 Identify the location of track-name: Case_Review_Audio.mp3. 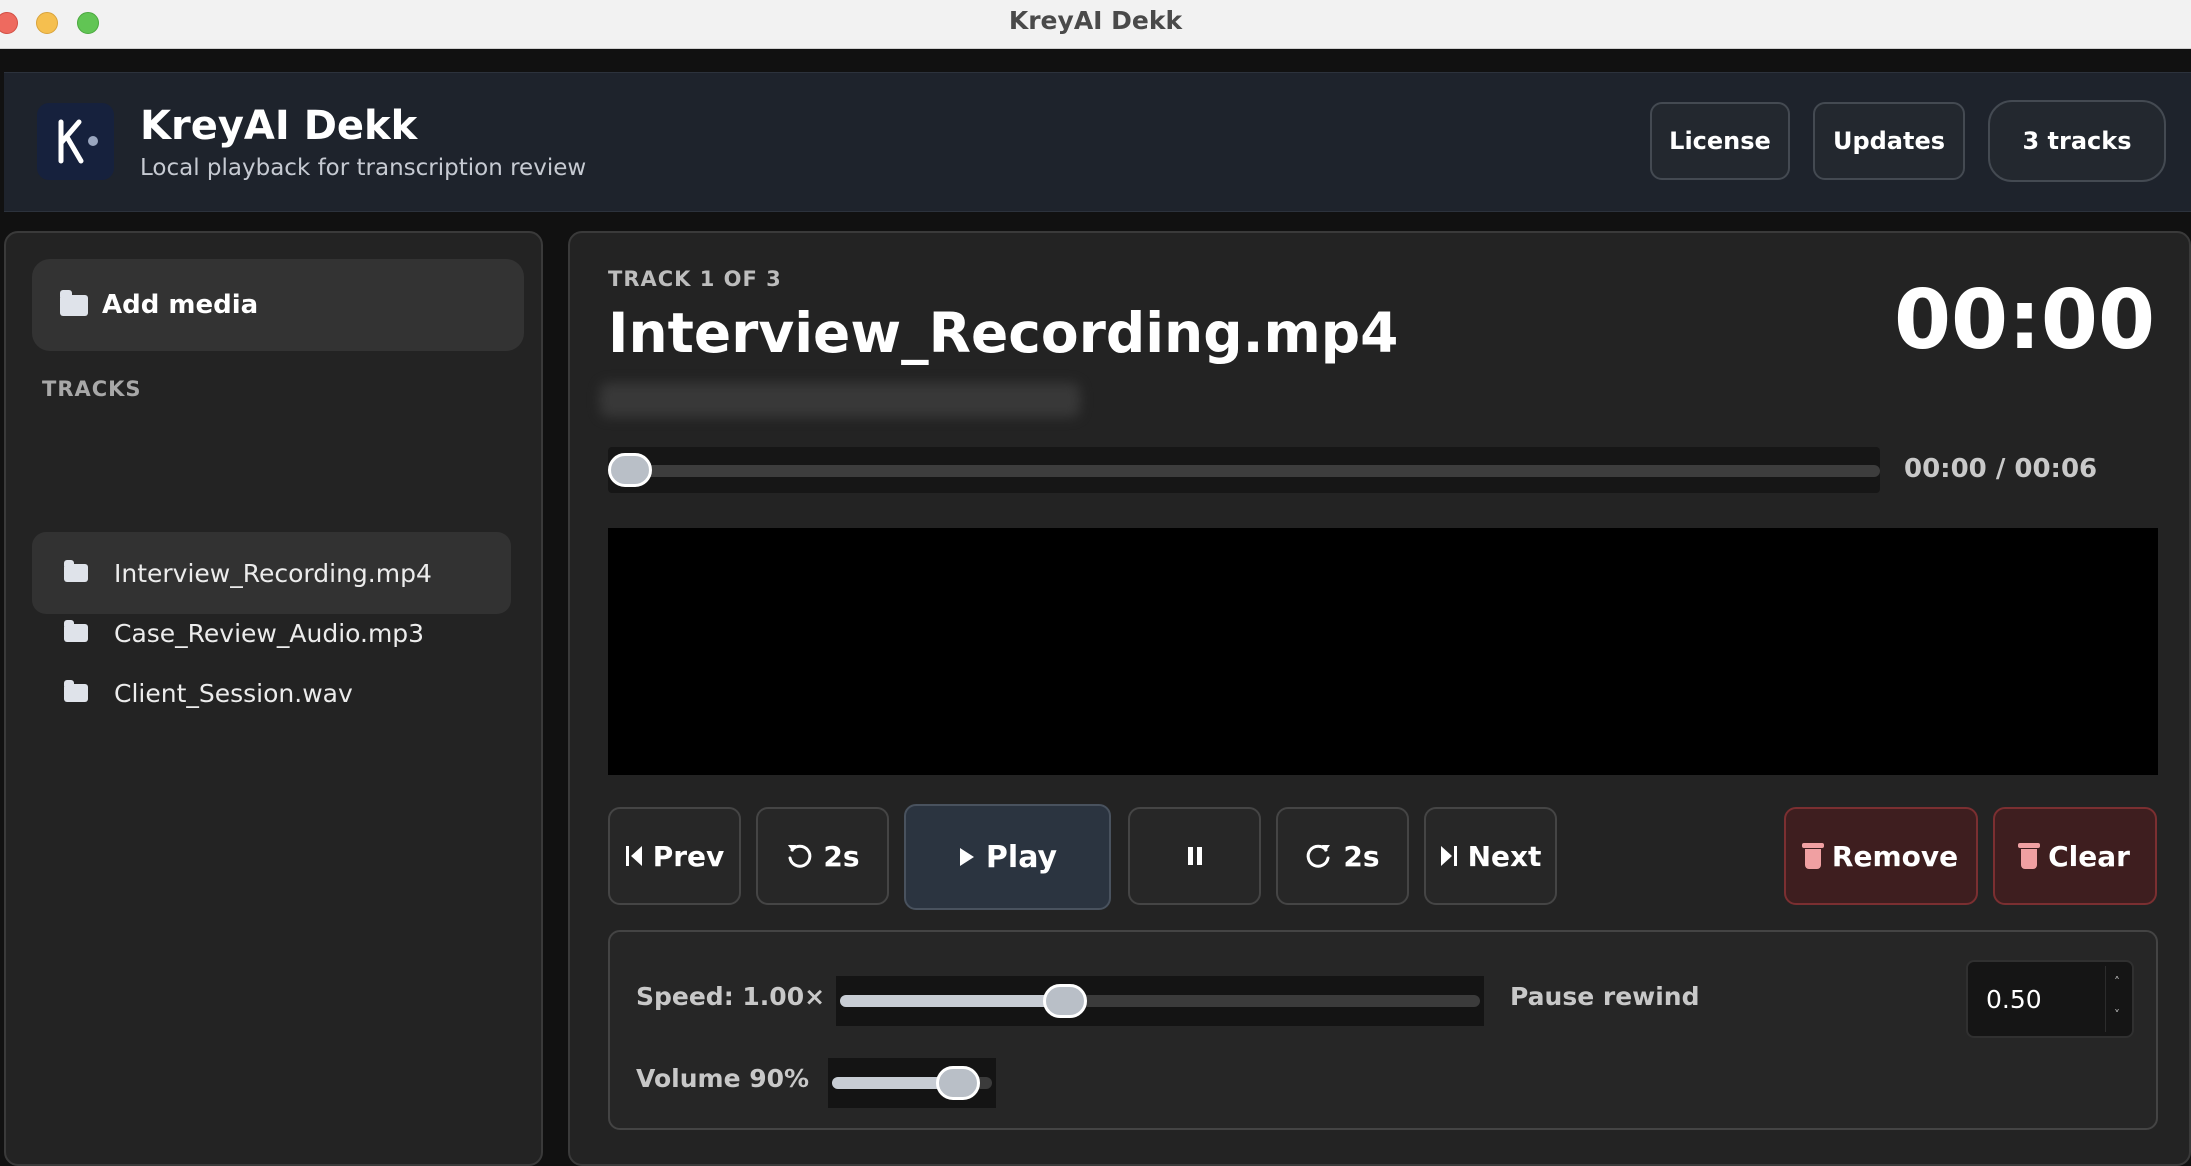
(269, 633).